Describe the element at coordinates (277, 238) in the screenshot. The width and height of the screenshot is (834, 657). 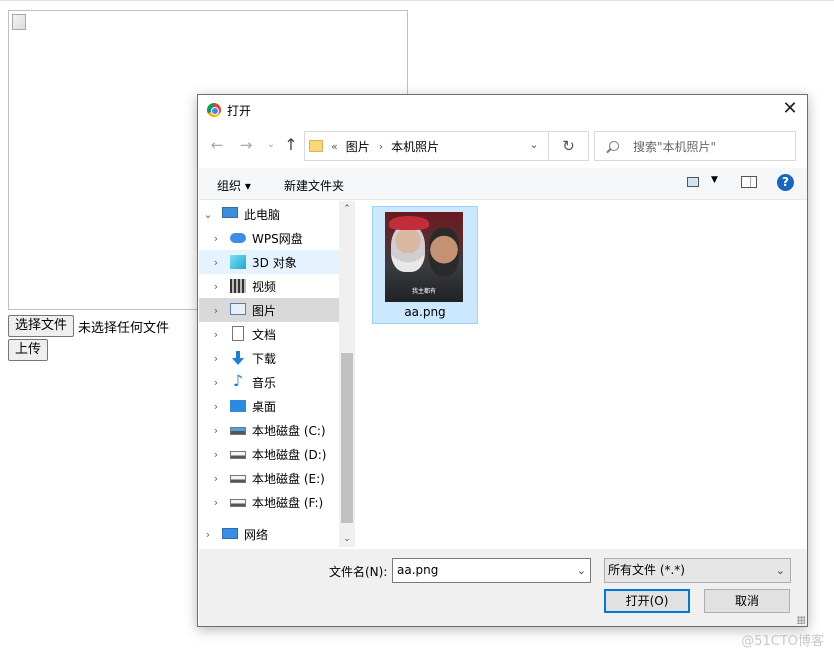
I see `tree-item-label: WPS网盘` at that location.